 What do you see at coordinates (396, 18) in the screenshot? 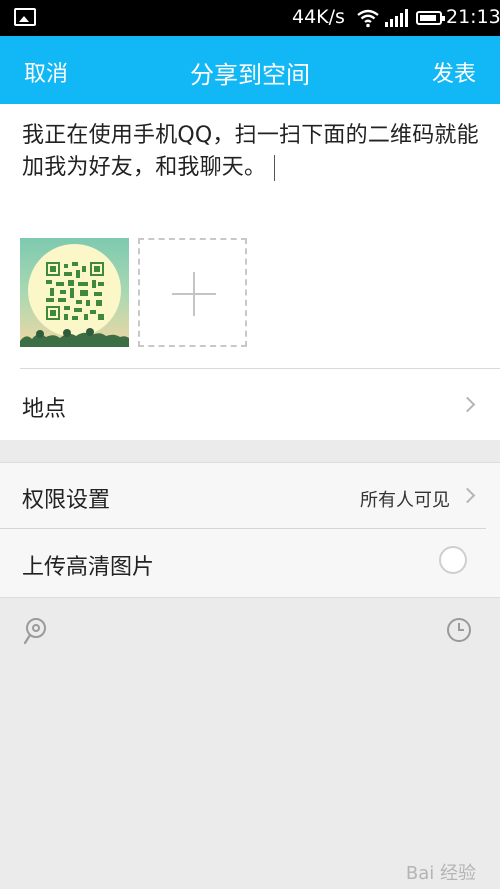
I see `signal-icon` at bounding box center [396, 18].